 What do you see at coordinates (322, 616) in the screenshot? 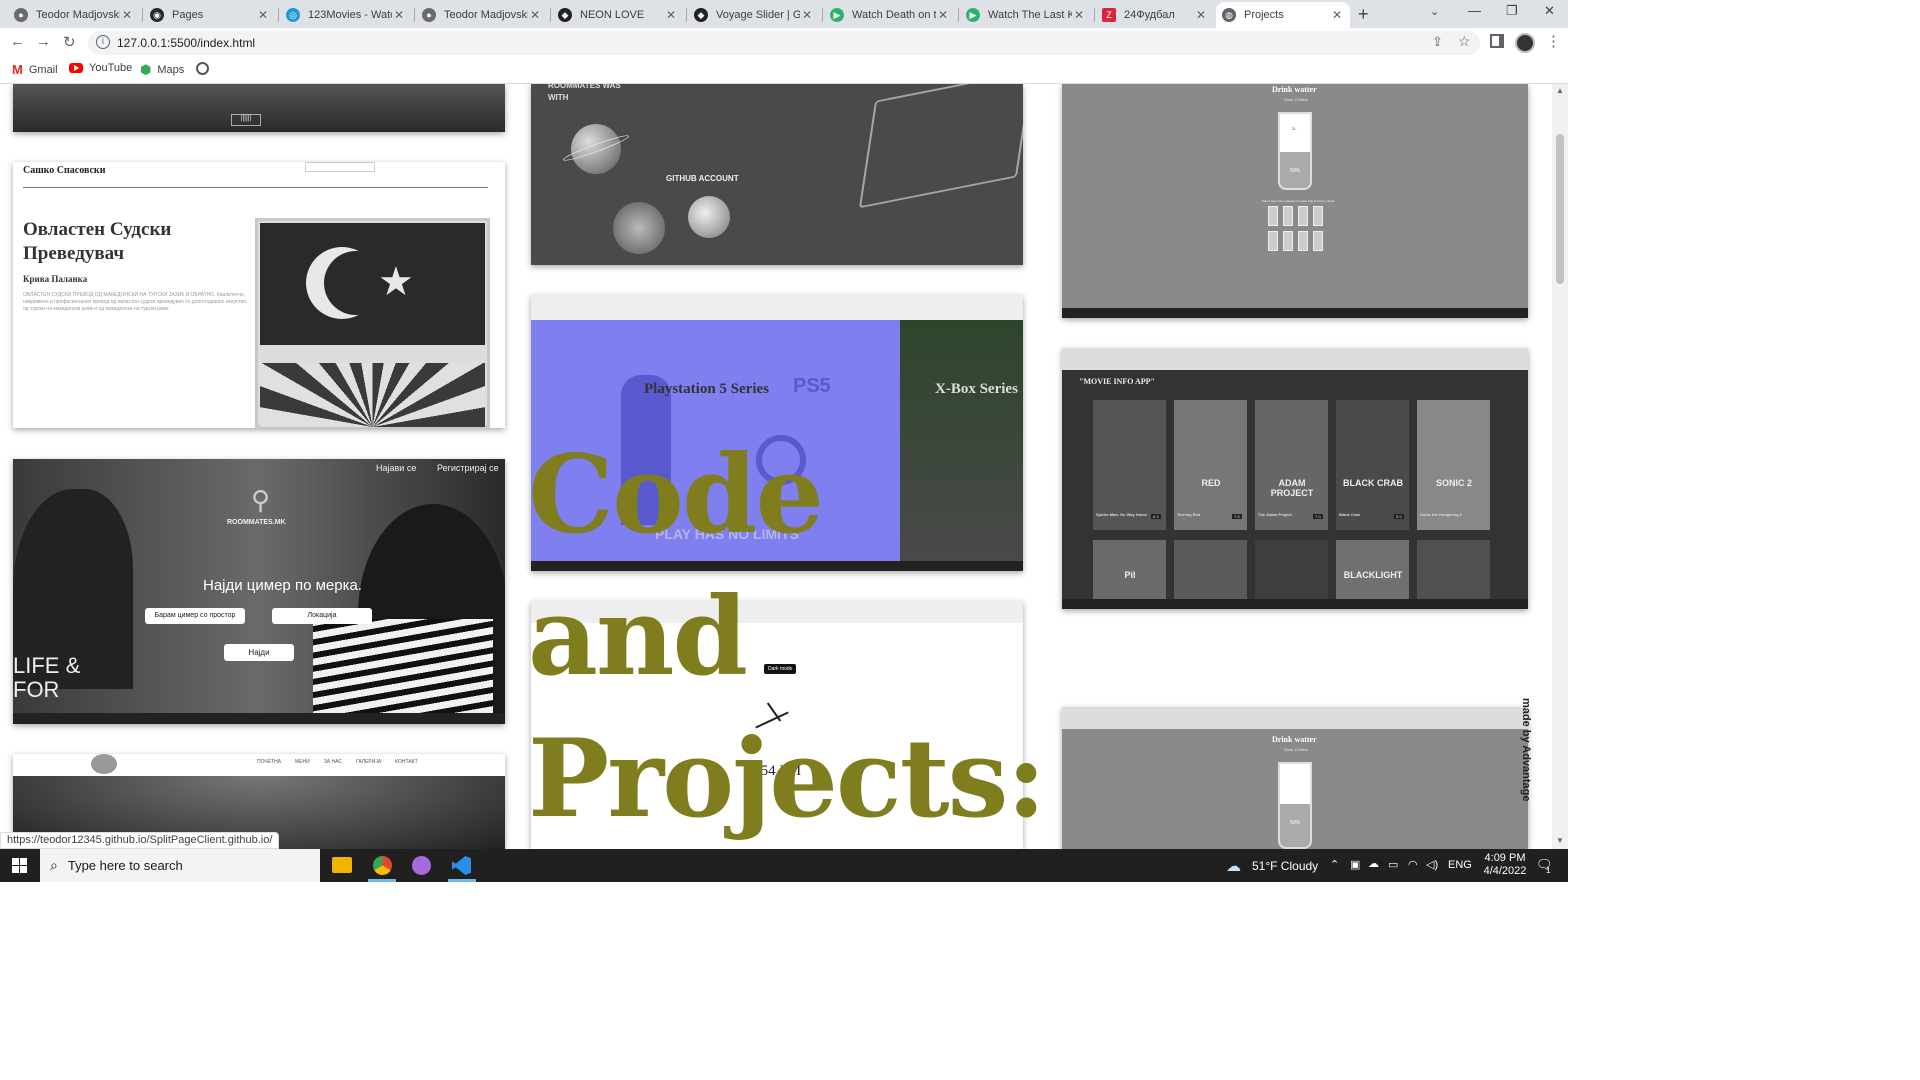
I see `location-button: Локација` at bounding box center [322, 616].